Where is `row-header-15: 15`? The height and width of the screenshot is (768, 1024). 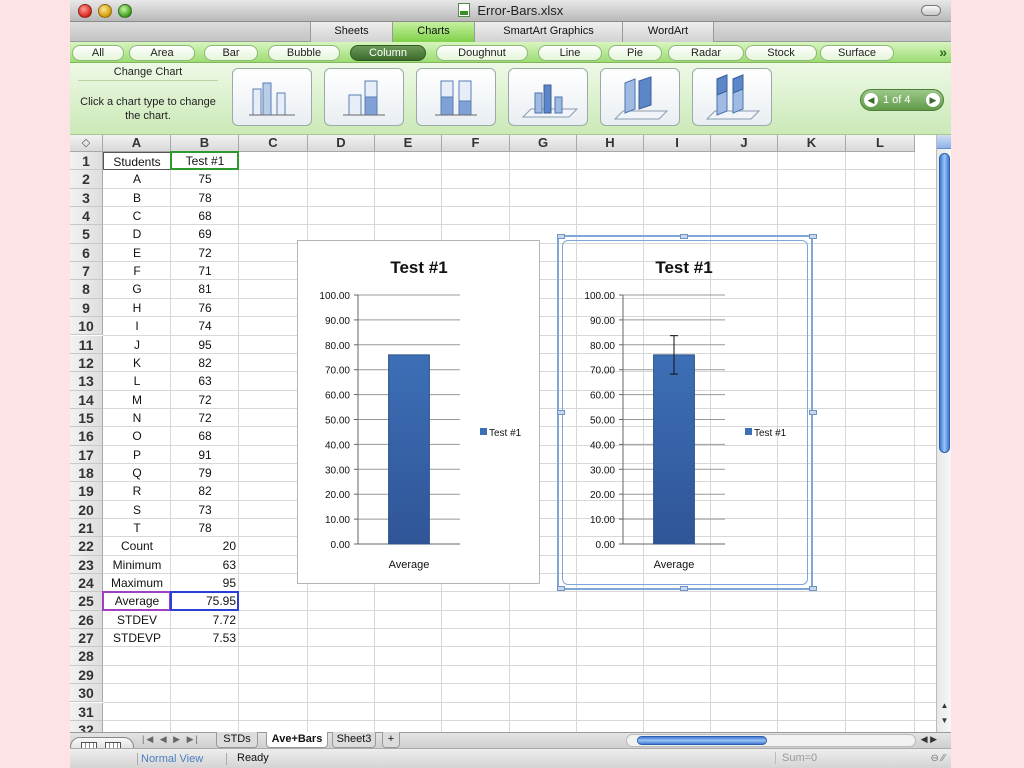 row-header-15: 15 is located at coordinates (86, 418).